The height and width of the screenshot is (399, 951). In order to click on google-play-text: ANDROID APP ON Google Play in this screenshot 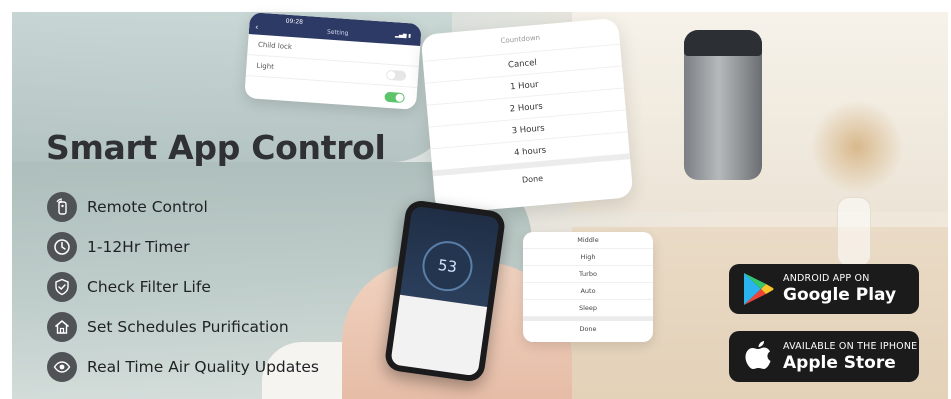, I will do `click(839, 289)`.